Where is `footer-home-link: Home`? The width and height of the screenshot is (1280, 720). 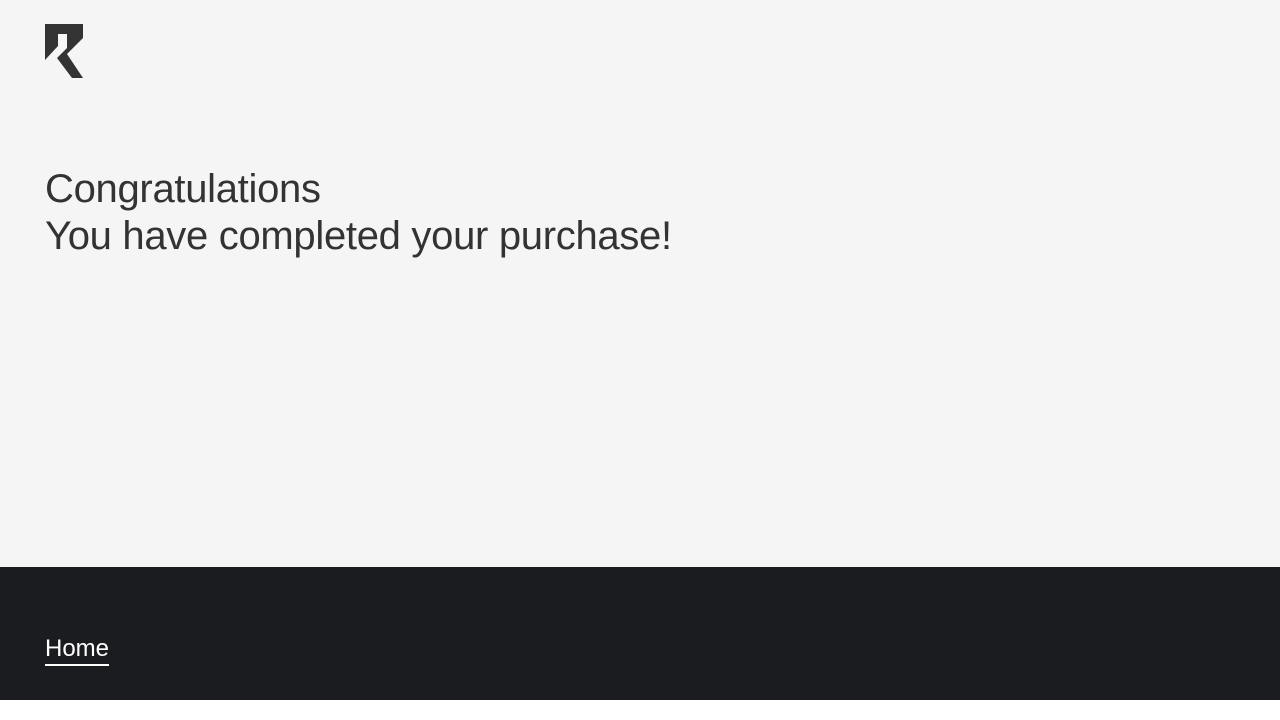 footer-home-link: Home is located at coordinates (77, 650).